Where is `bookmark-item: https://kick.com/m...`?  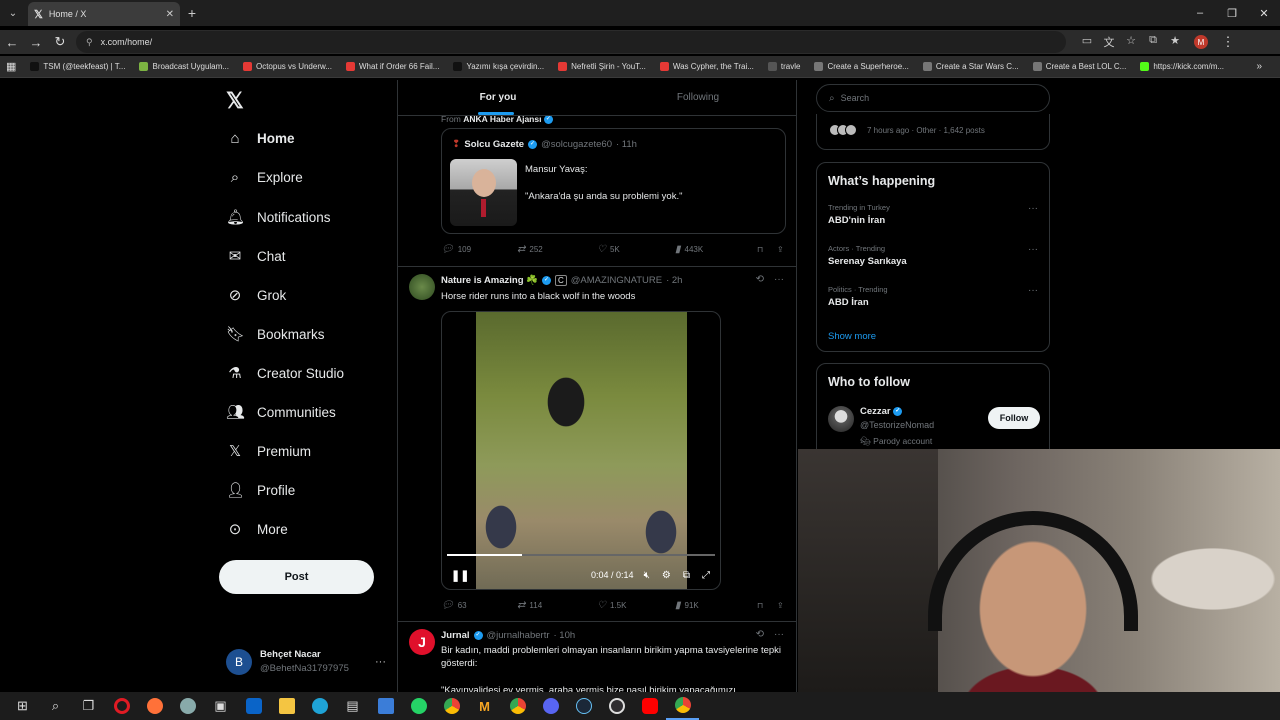
bookmark-item: https://kick.com/m... is located at coordinates (1182, 66).